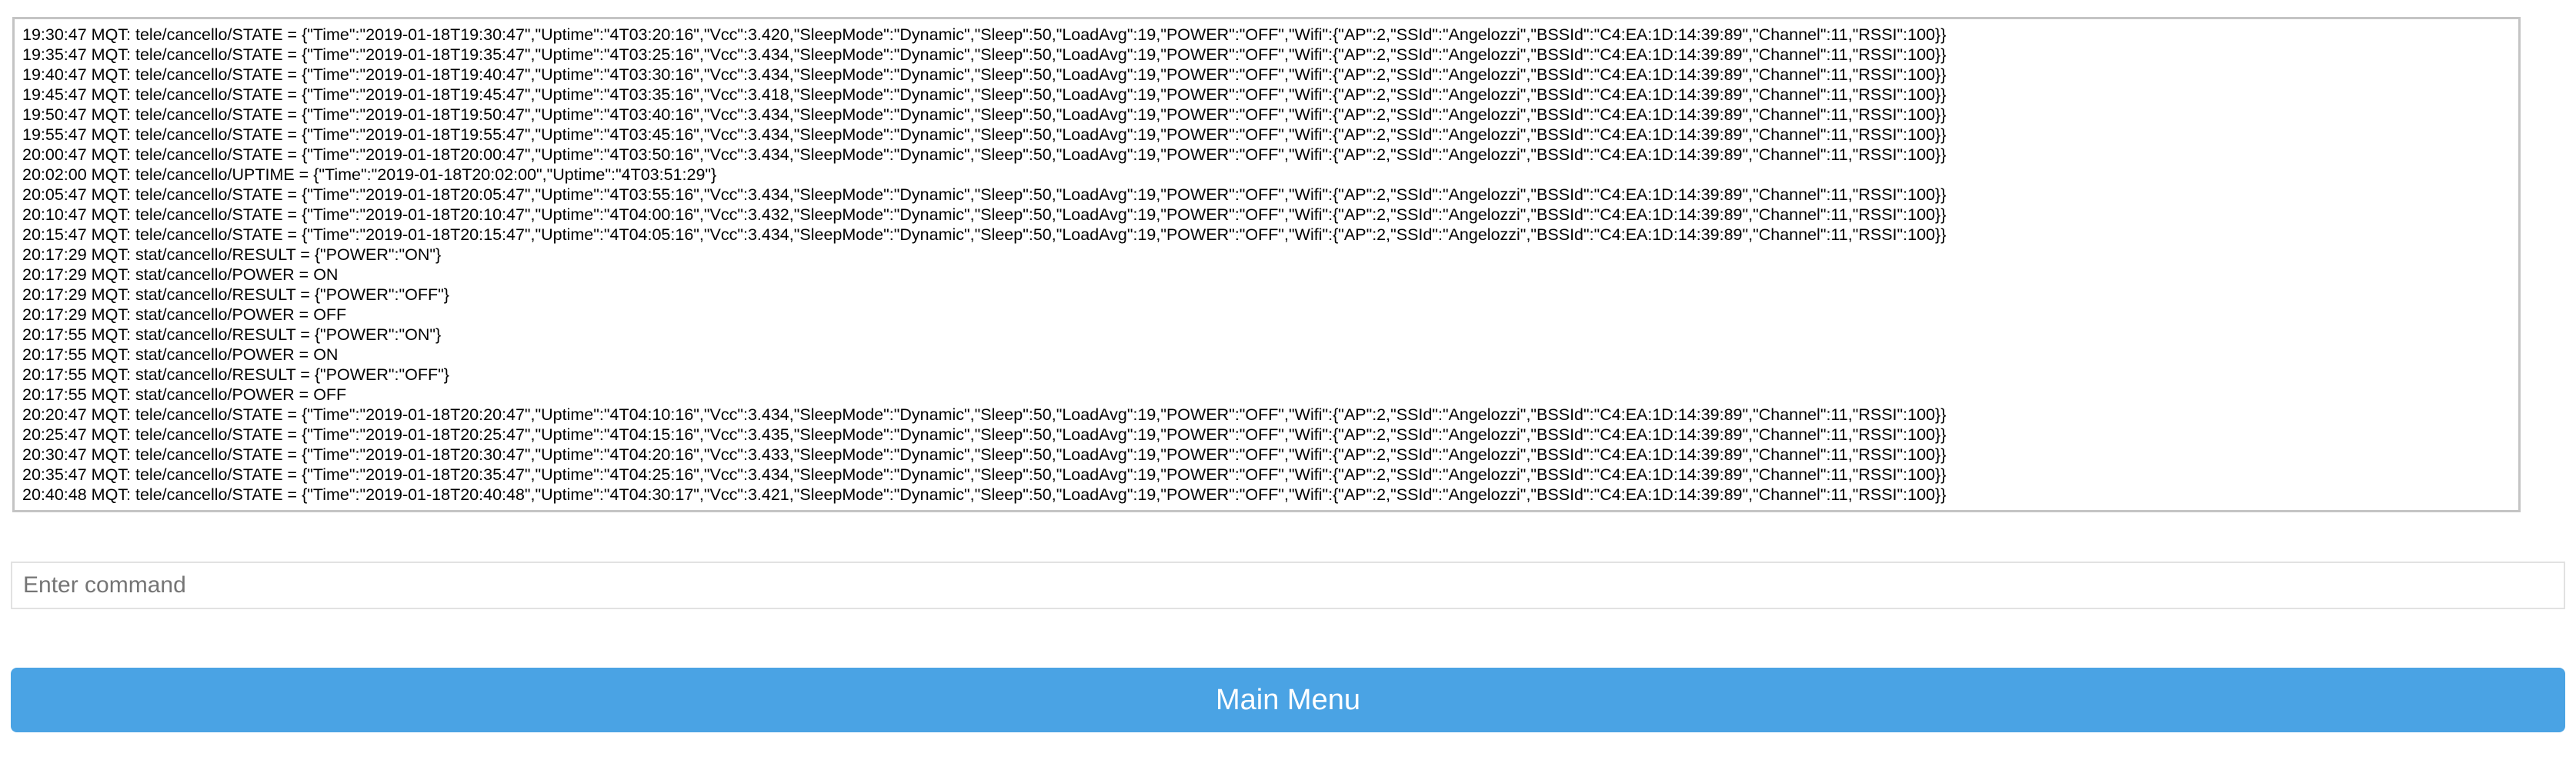 This screenshot has width=2576, height=760. I want to click on log-line: 20:17:55 MQT: stat/cancello/POWER = OFF, so click(185, 395).